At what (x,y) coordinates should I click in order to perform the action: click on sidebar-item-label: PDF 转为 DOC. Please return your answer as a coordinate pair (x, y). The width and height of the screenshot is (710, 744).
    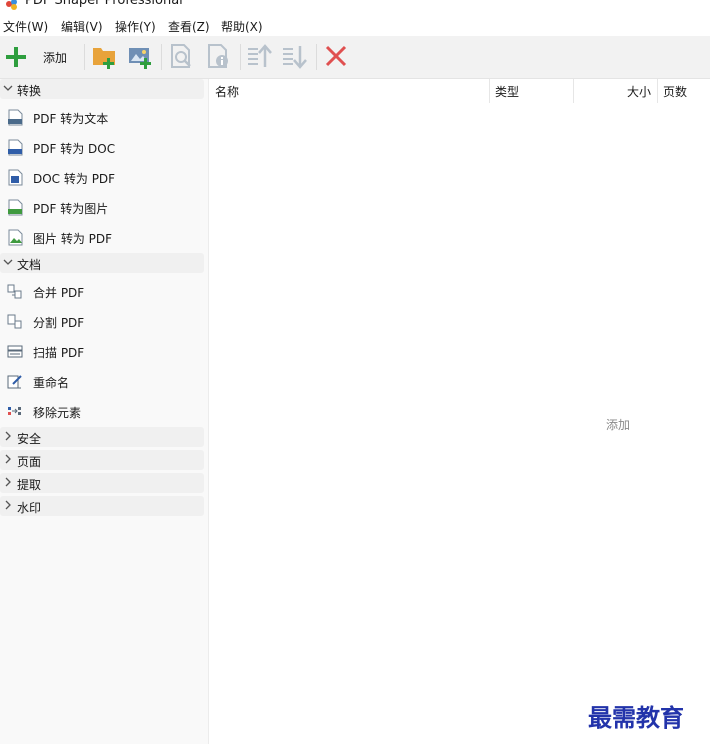
    Looking at the image, I should click on (74, 149).